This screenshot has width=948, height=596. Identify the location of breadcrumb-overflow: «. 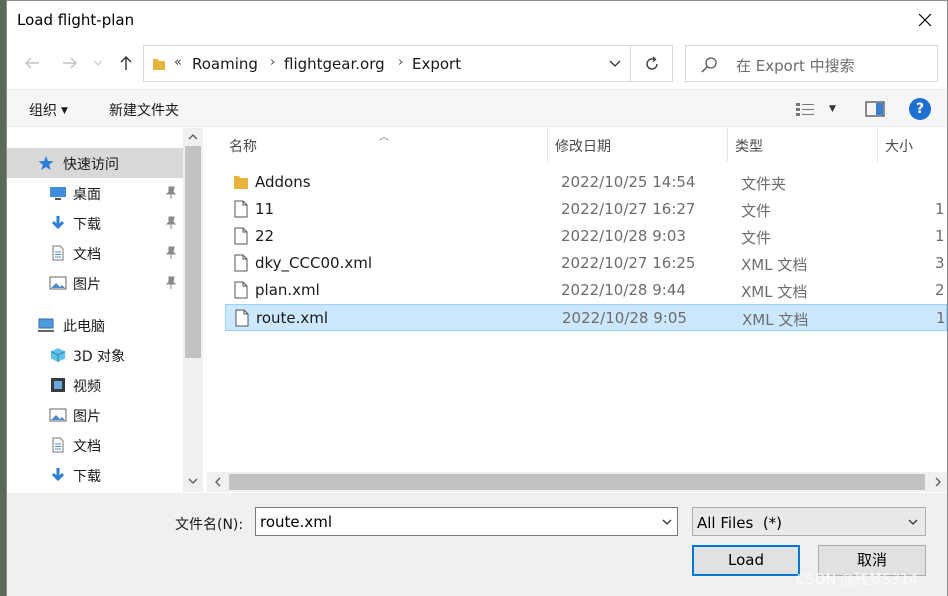
(178, 62).